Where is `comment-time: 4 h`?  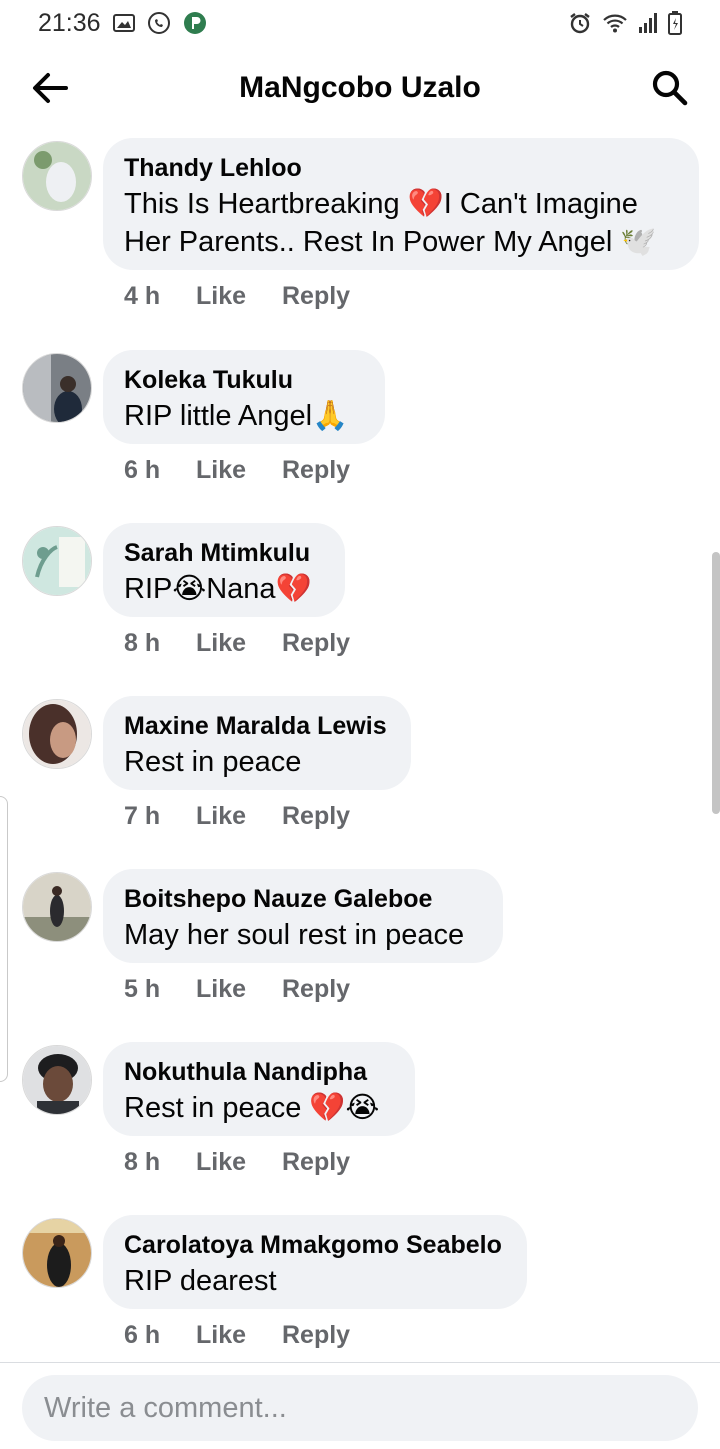 comment-time: 4 h is located at coordinates (160, 296).